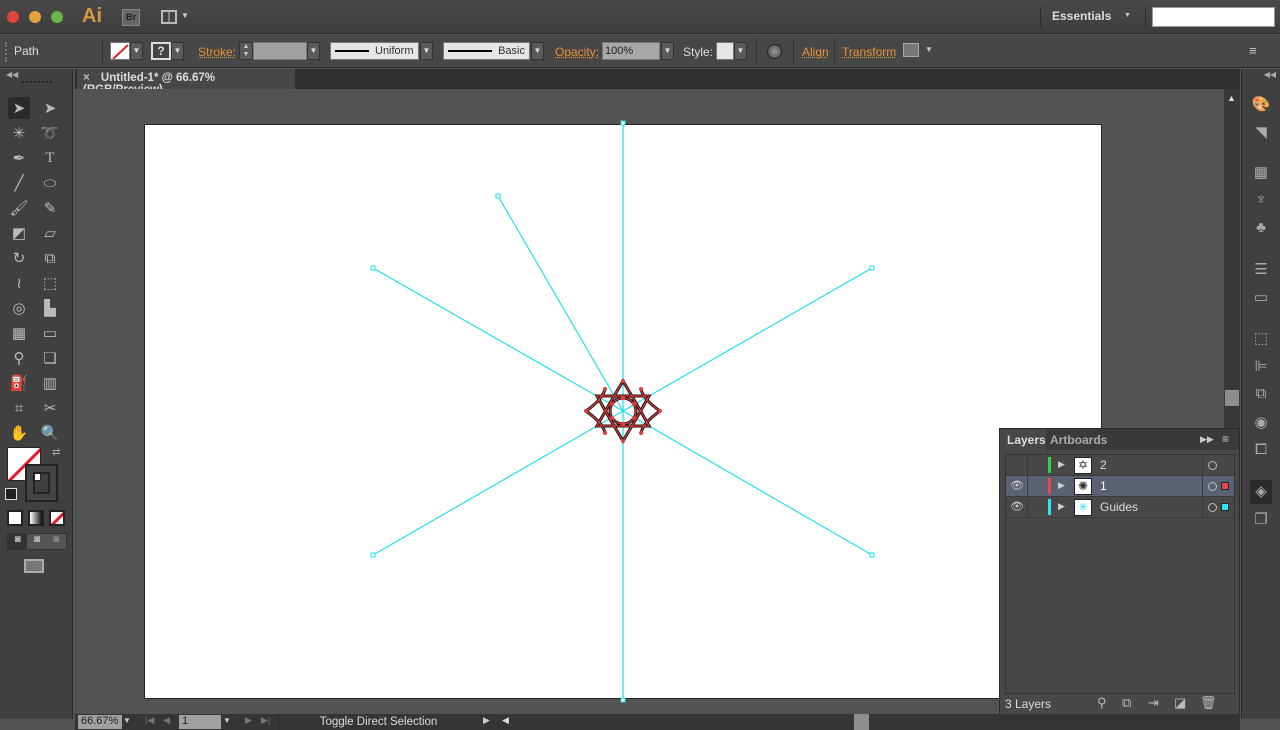 This screenshot has width=1280, height=730. I want to click on artboard-number-input: 1, so click(200, 722).